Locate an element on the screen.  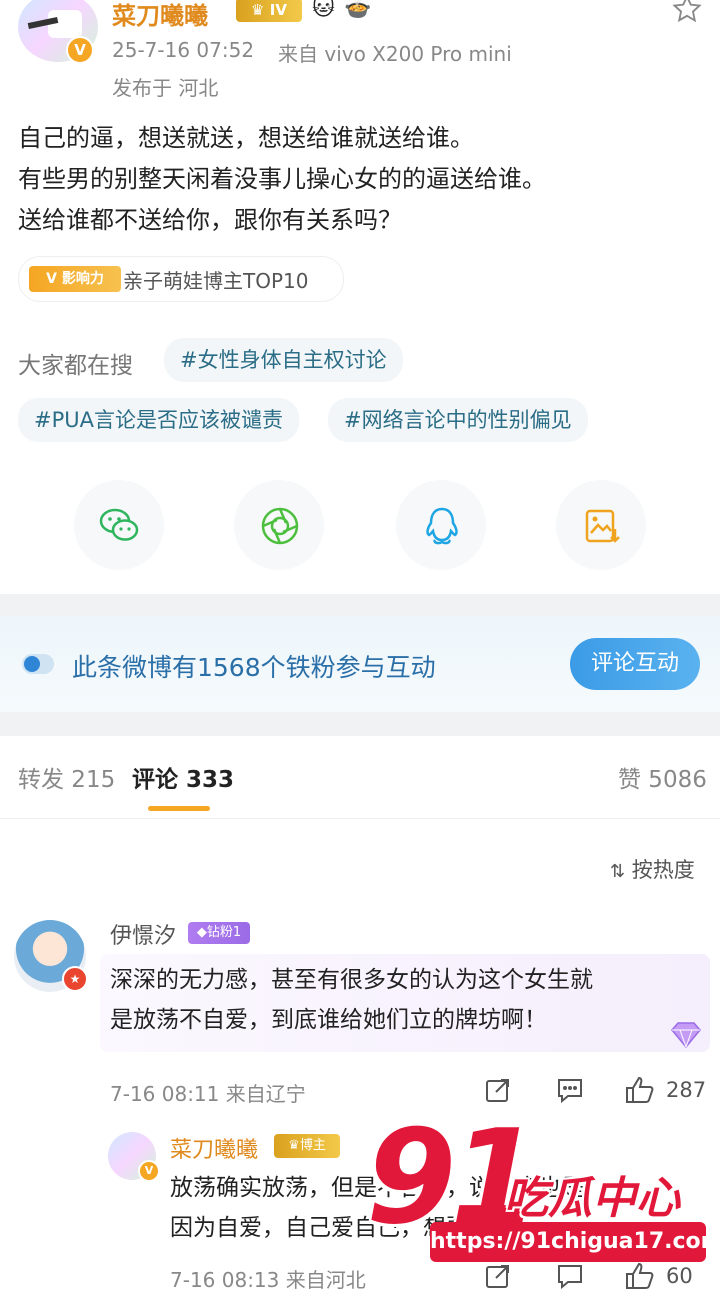
blogger-badge-text: 博主 is located at coordinates (312, 1145).